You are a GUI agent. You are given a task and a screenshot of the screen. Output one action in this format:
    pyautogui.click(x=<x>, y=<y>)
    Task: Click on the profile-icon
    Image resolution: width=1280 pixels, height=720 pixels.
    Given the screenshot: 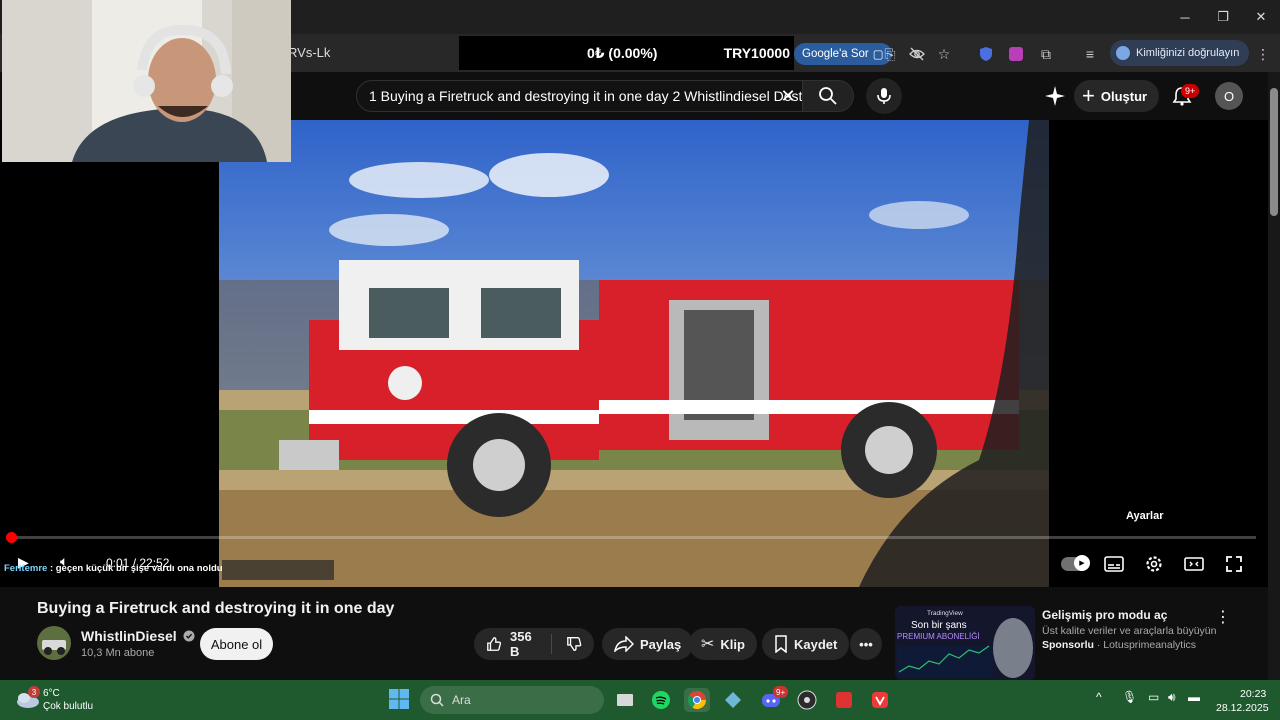 What is the action you would take?
    pyautogui.click(x=1123, y=53)
    